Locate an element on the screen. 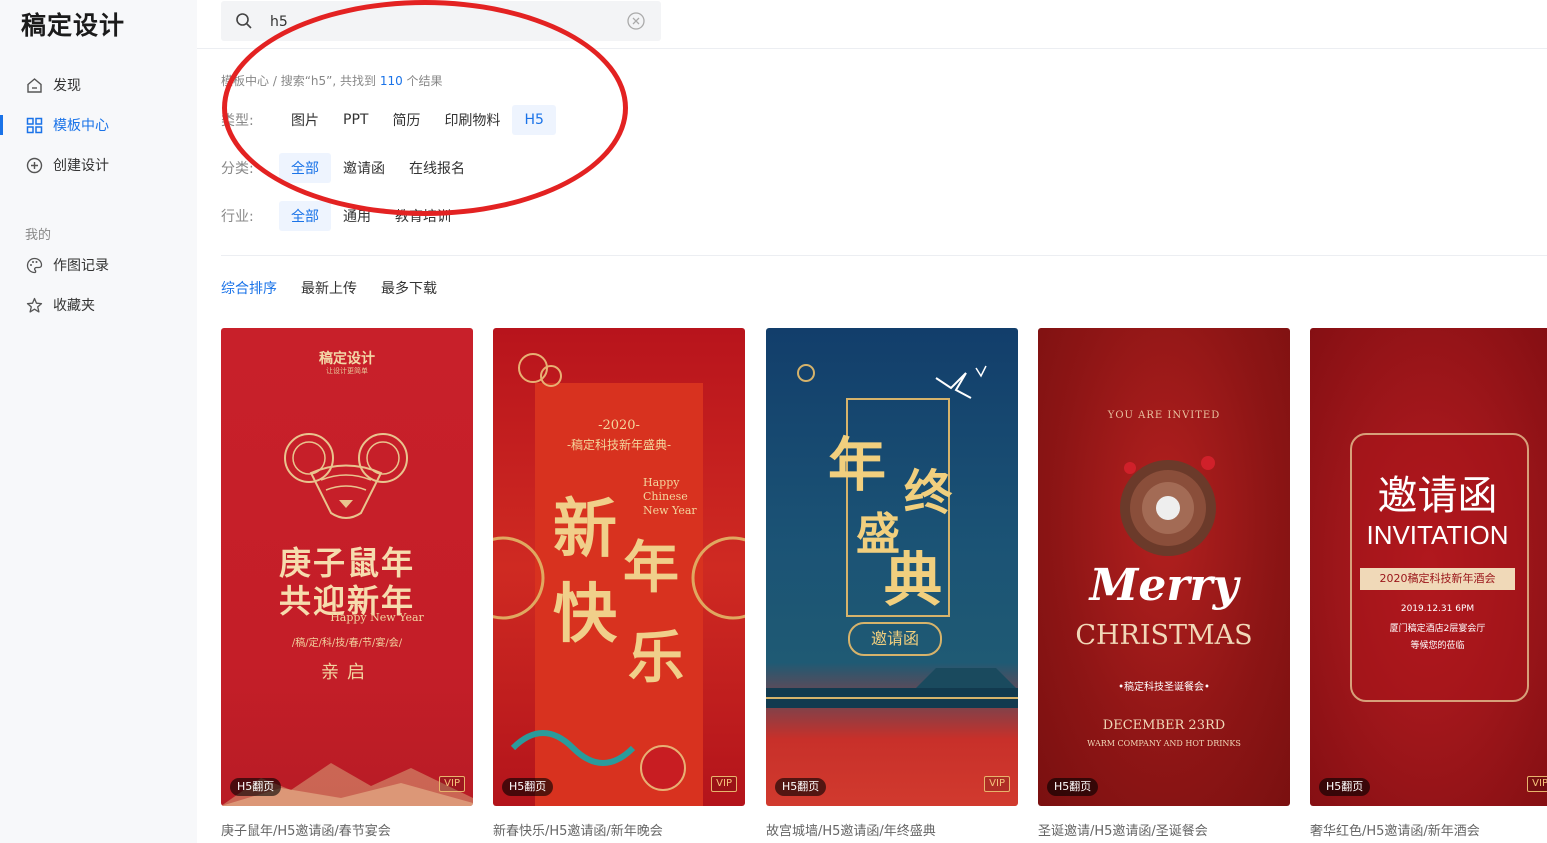 This screenshot has height=843, width=1547. filter-chip: 印刷物料 is located at coordinates (472, 120).